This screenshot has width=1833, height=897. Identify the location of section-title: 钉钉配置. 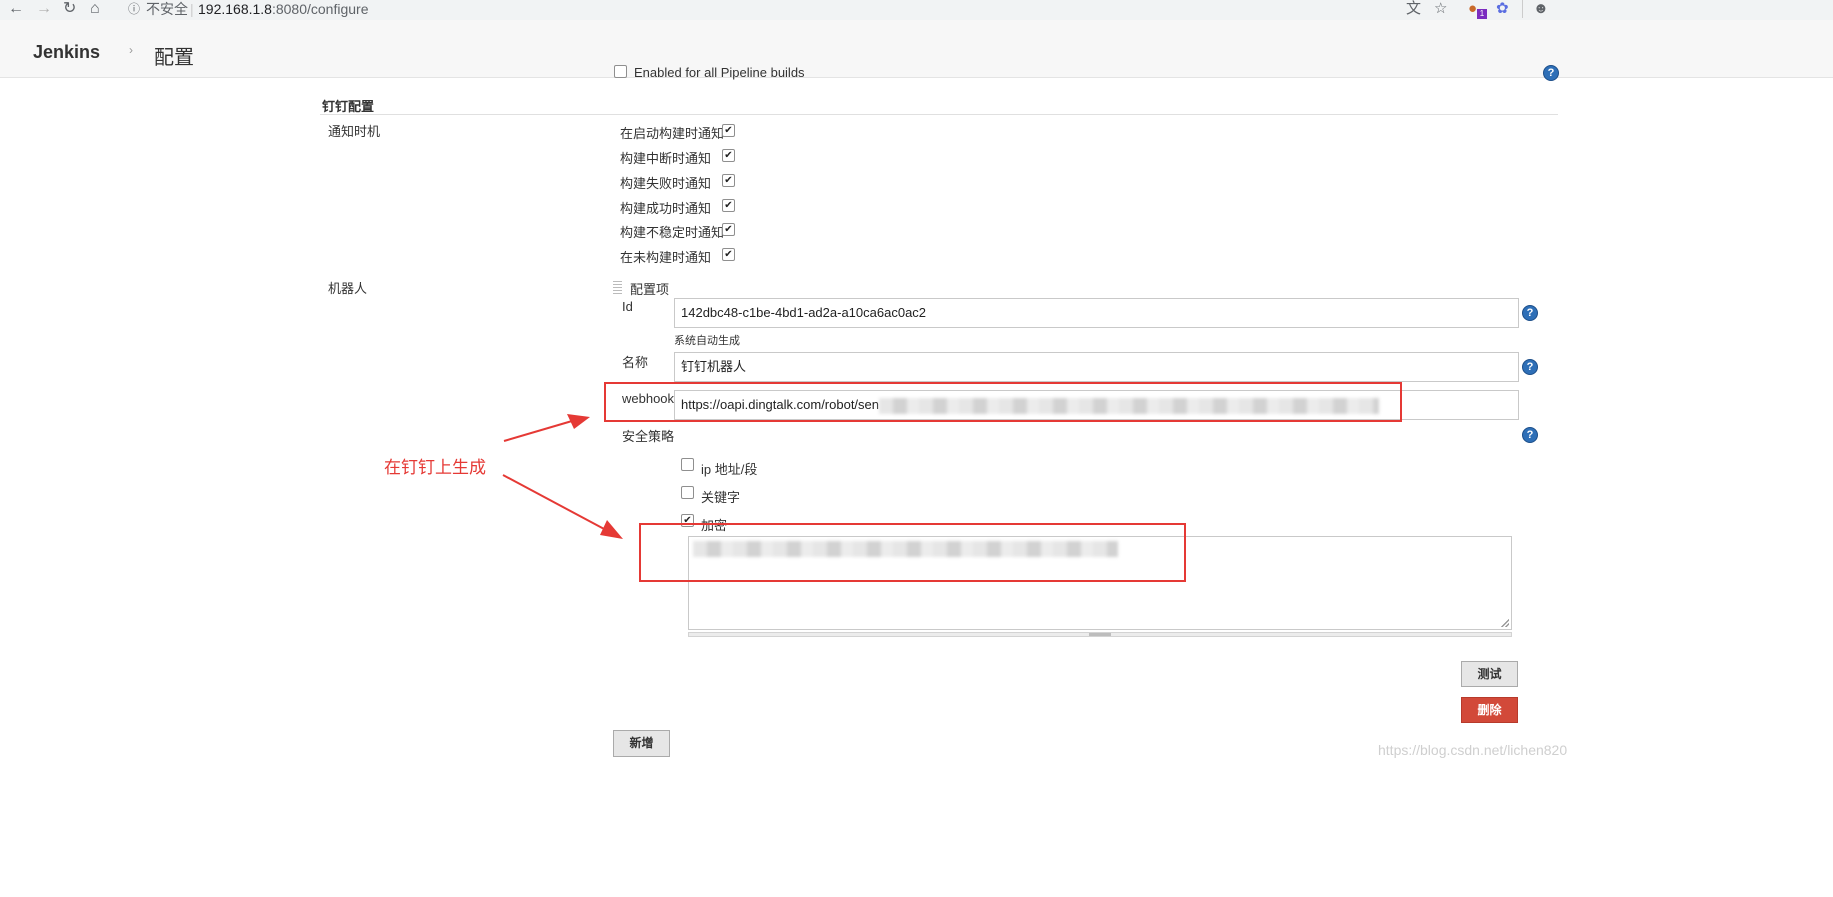
(348, 106).